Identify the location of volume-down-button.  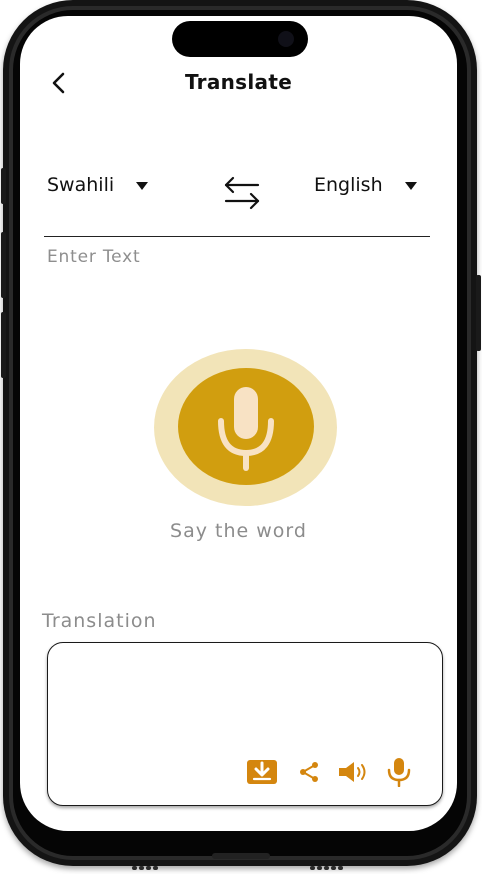
(3, 345).